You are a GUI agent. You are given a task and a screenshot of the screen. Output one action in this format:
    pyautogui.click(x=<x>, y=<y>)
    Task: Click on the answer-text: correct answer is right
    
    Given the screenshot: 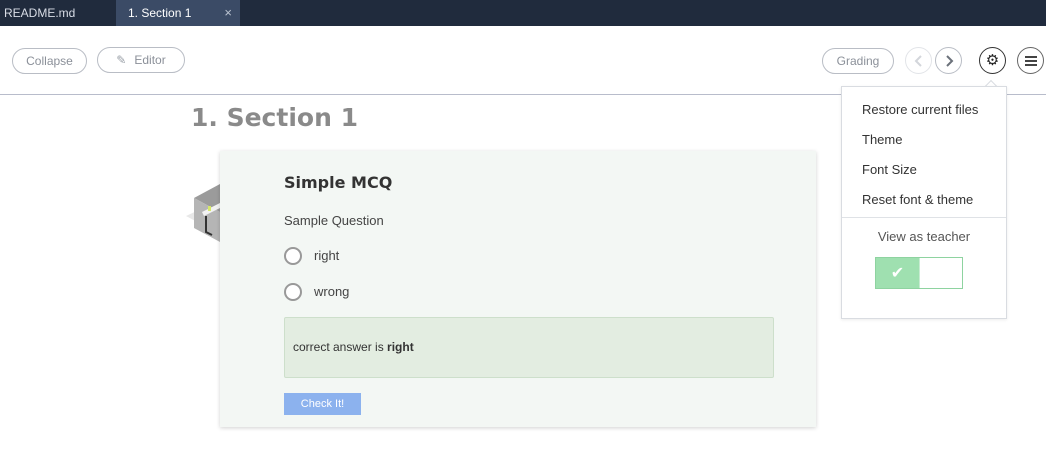 What is the action you would take?
    pyautogui.click(x=353, y=347)
    